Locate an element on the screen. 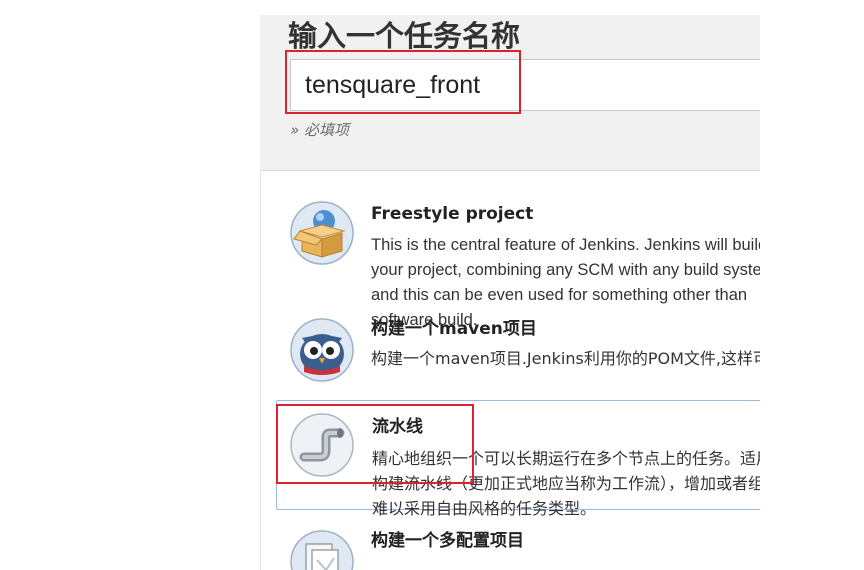 The width and height of the screenshot is (864, 570). item-title: 构建一个maven项目 is located at coordinates (454, 329).